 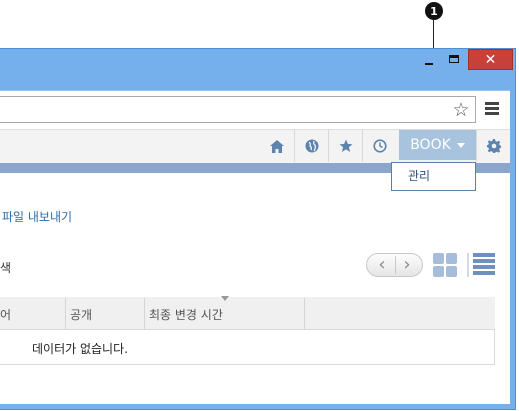 I want to click on export-file-link: 파일 내보내기, so click(x=37, y=216).